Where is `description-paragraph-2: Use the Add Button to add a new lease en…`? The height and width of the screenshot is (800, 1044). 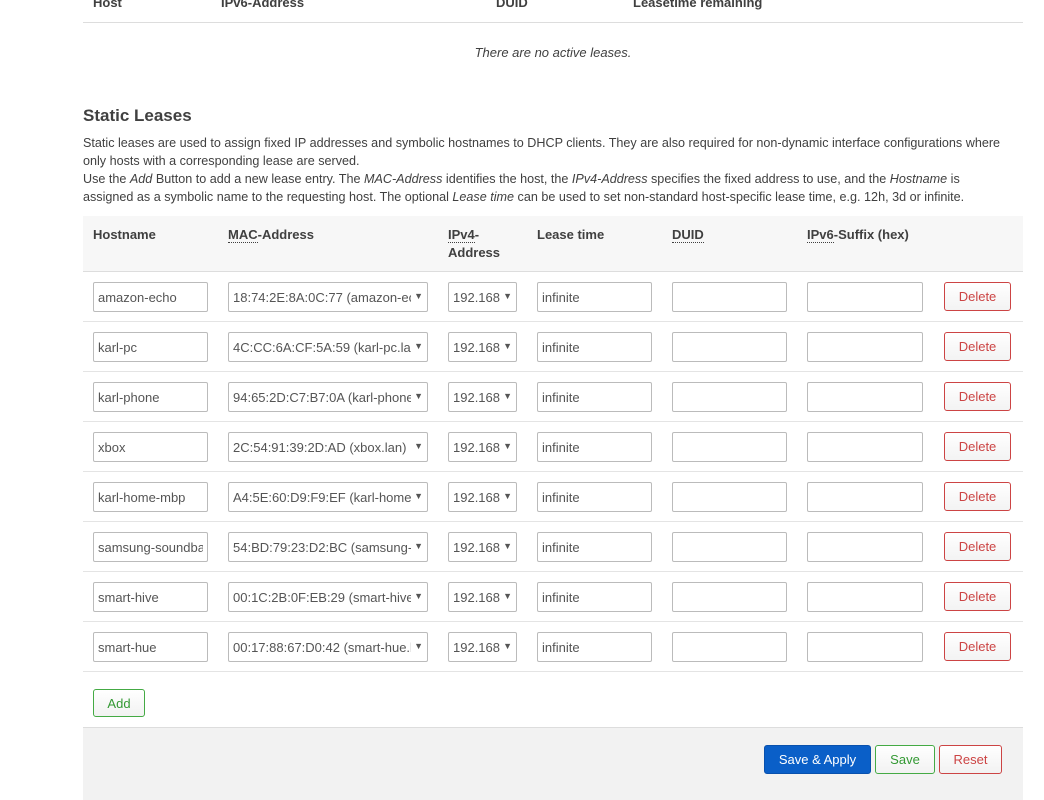
description-paragraph-2: Use the Add Button to add a new lease en… is located at coordinates (548, 188).